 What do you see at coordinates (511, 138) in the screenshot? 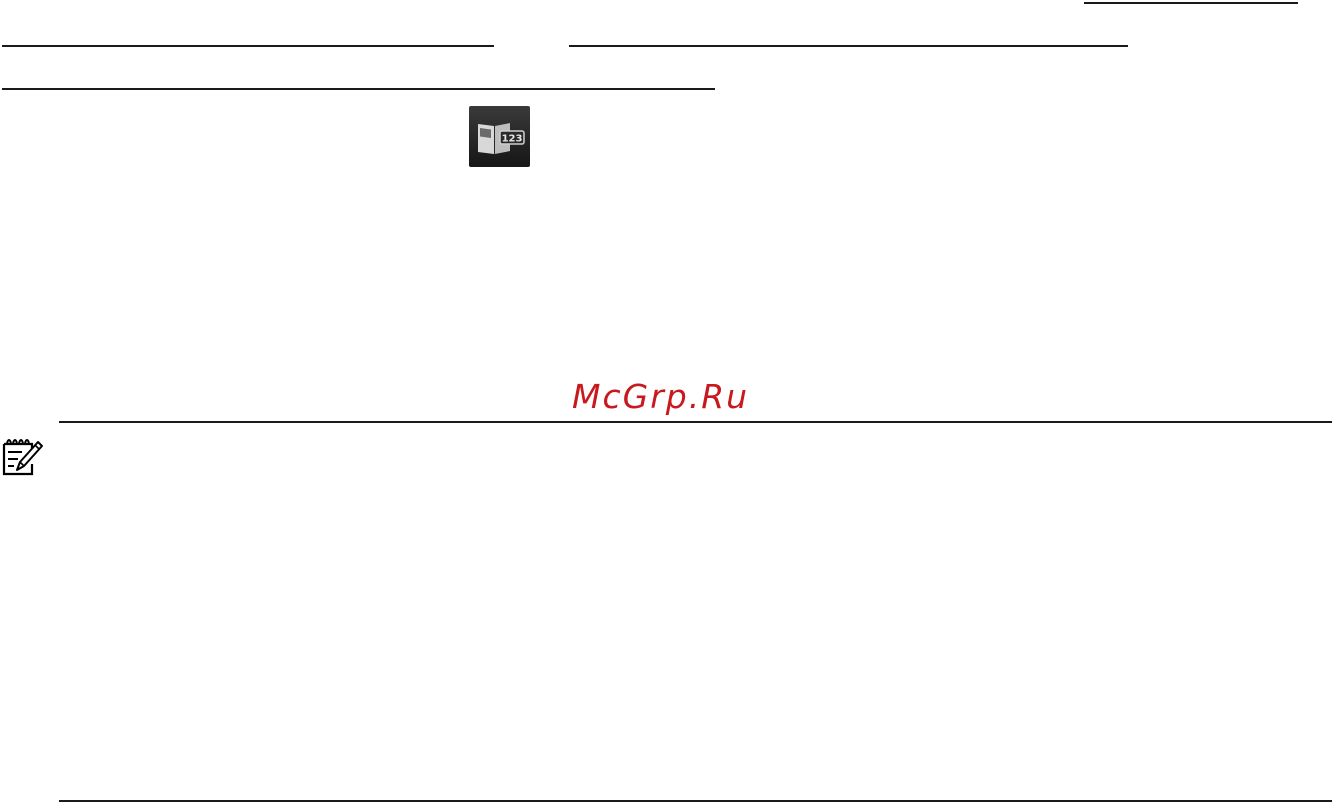
I see `svg-text: 123` at bounding box center [511, 138].